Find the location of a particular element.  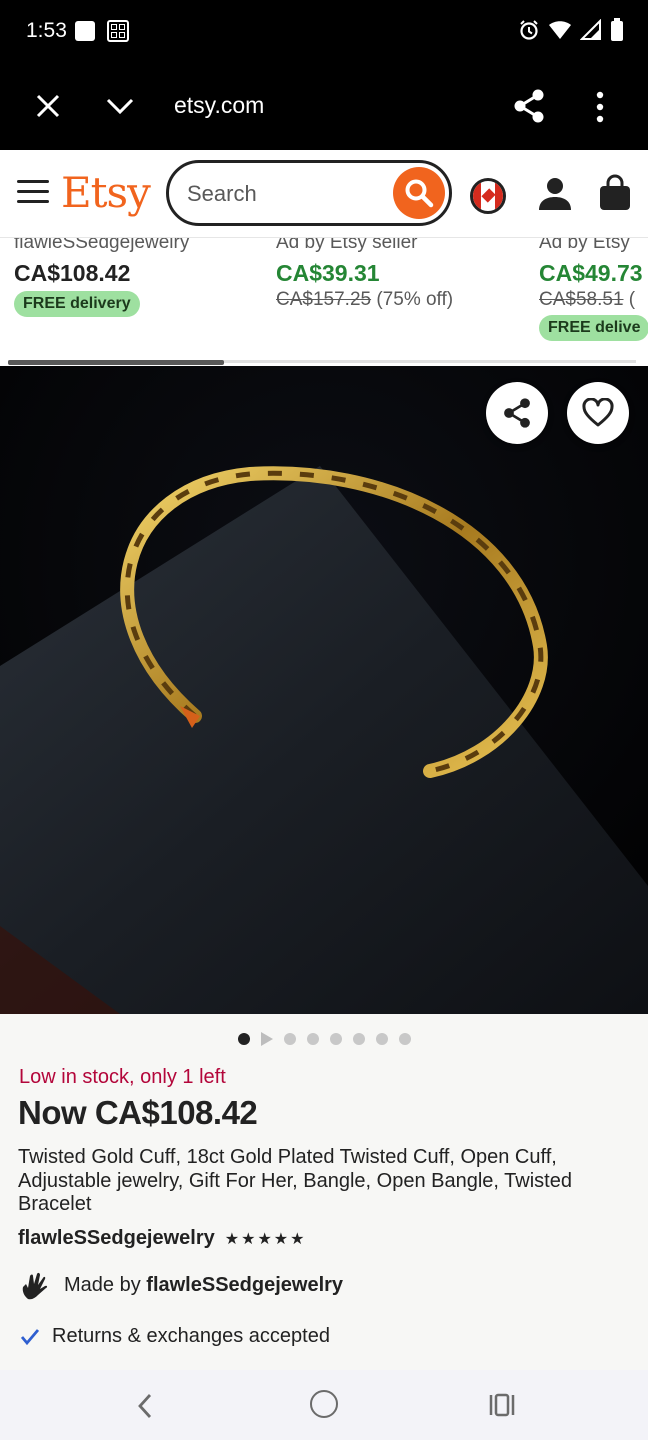

home-icon is located at coordinates (324, 1404).